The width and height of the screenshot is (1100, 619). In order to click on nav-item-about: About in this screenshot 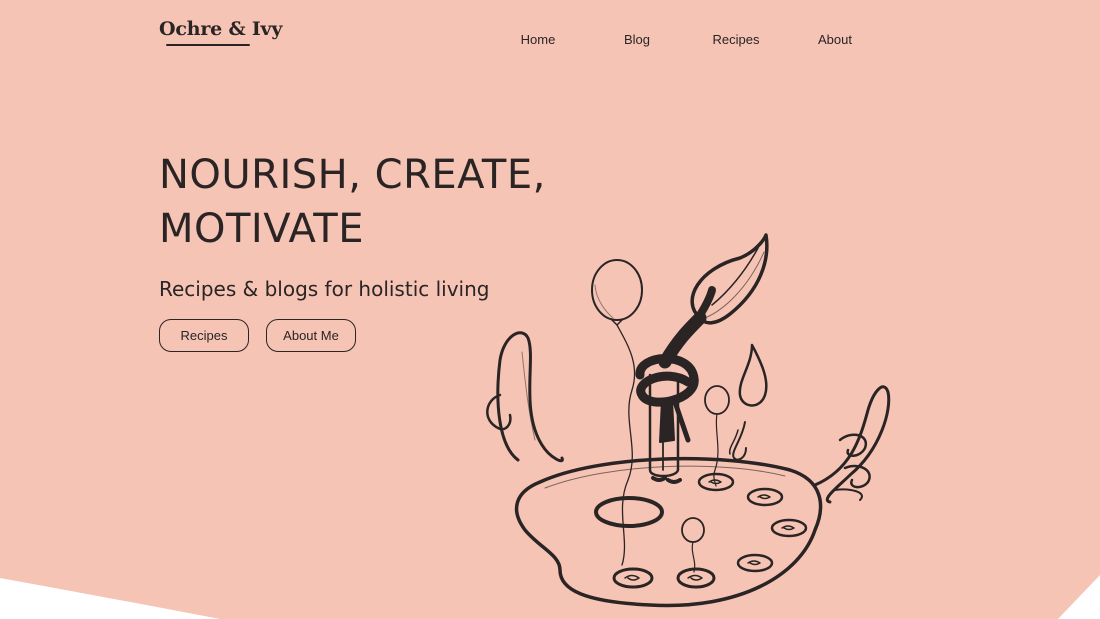, I will do `click(835, 39)`.